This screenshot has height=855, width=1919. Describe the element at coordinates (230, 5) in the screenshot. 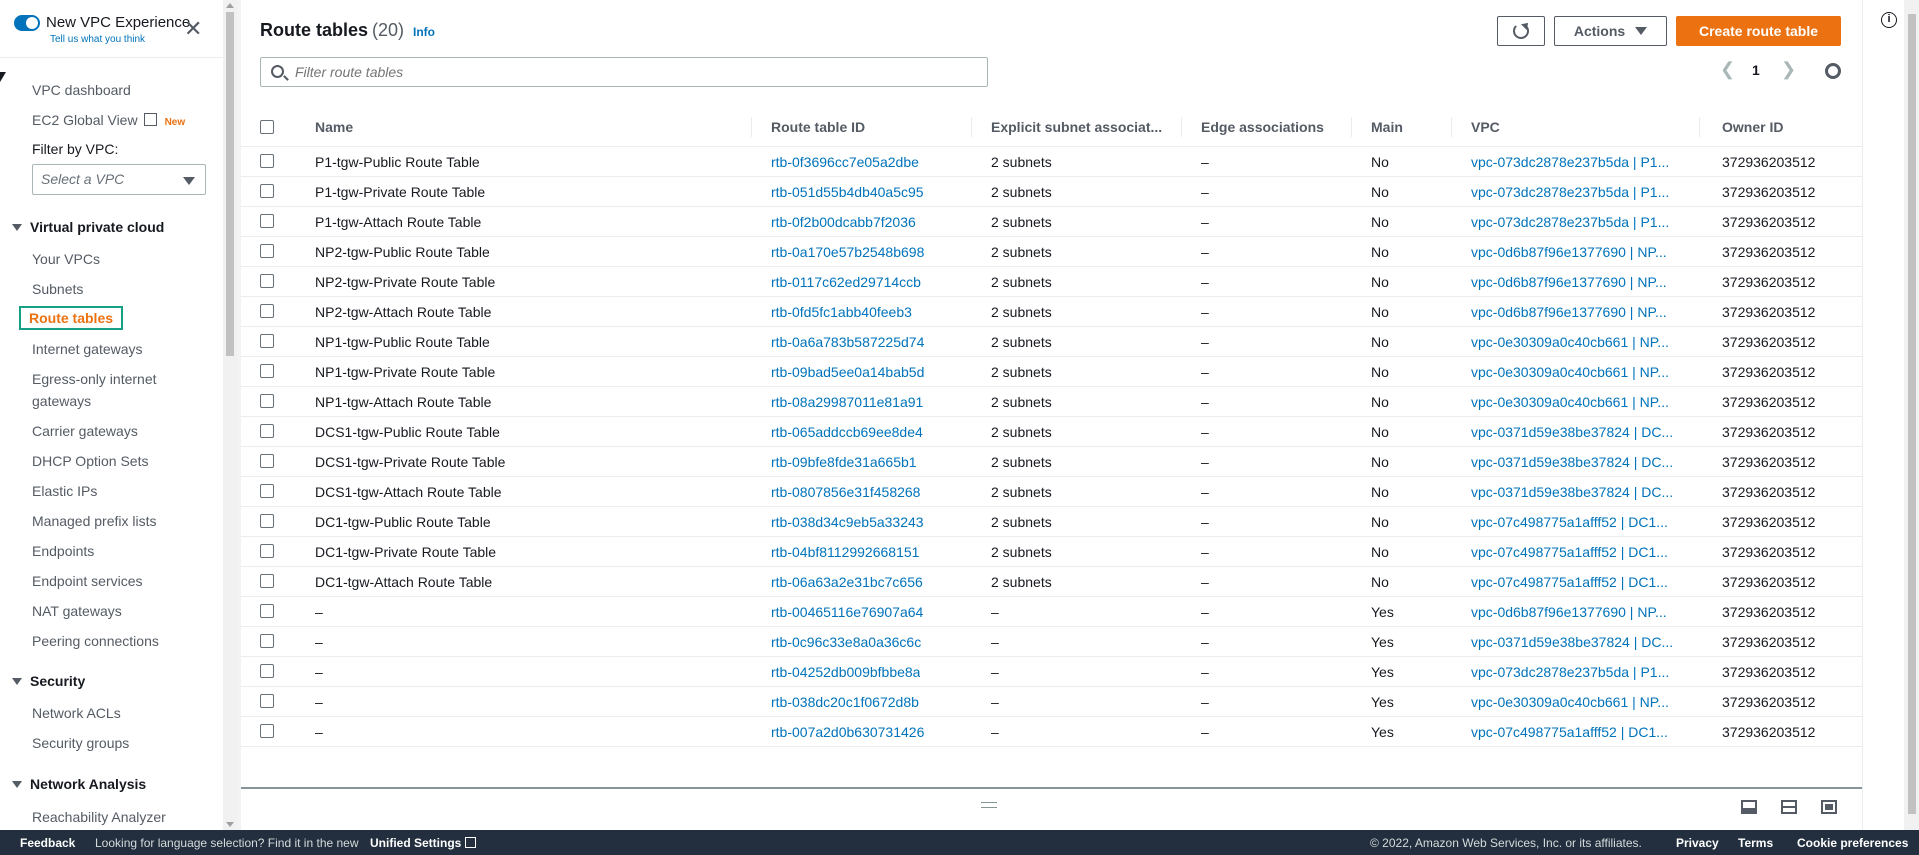

I see `scroll-up-icon` at that location.